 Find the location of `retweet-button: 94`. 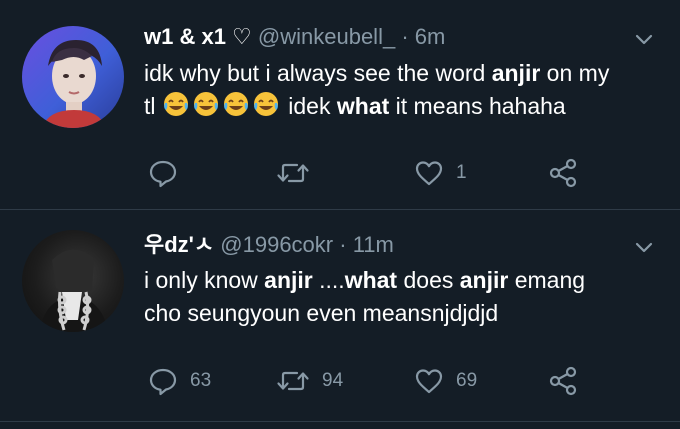

retweet-button: 94 is located at coordinates (309, 381).